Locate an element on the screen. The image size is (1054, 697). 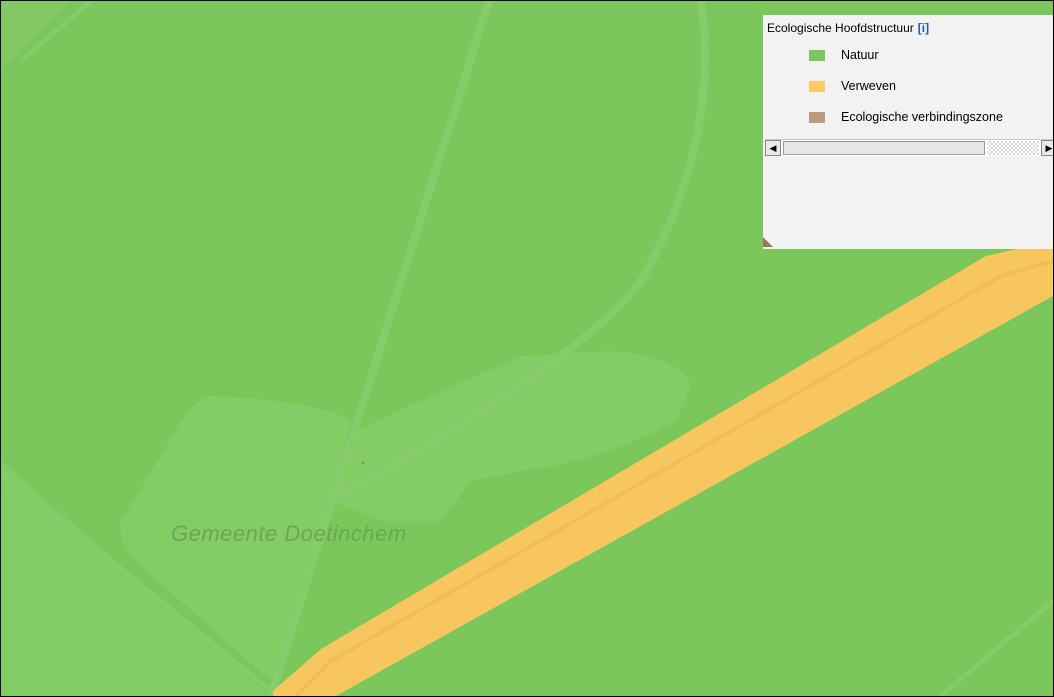
arrow-right-icon: ▶ is located at coordinates (1049, 147).